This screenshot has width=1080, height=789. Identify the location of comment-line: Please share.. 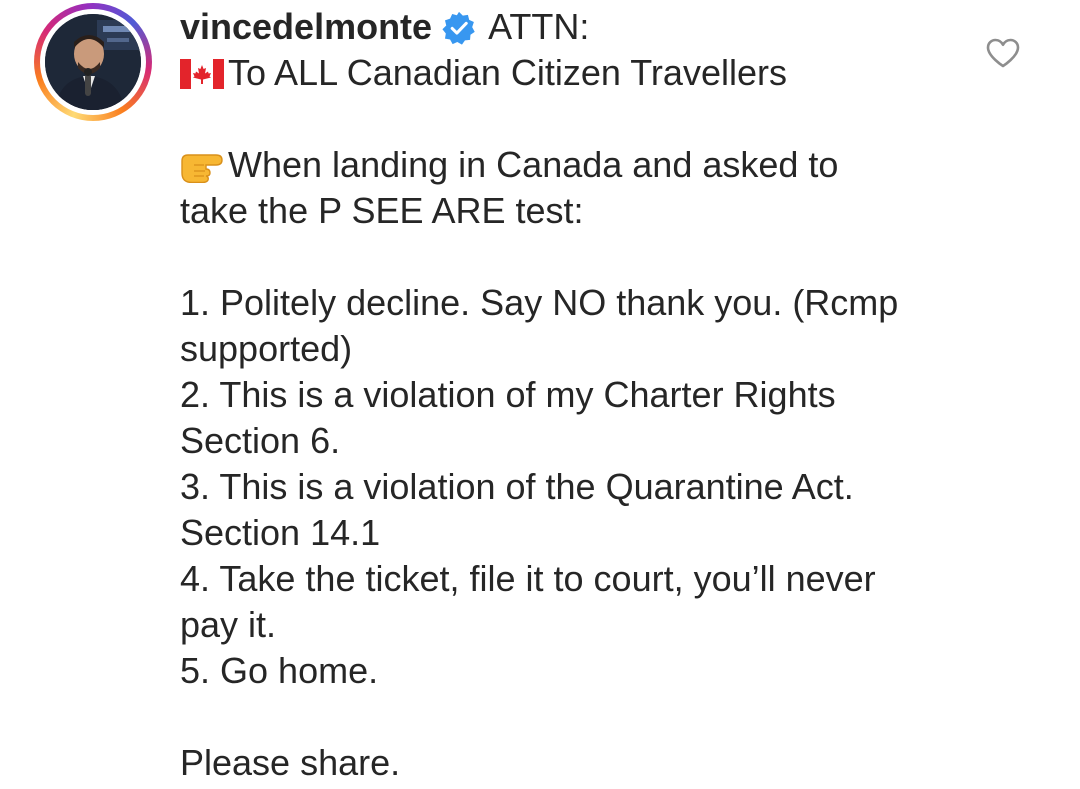
(590, 763).